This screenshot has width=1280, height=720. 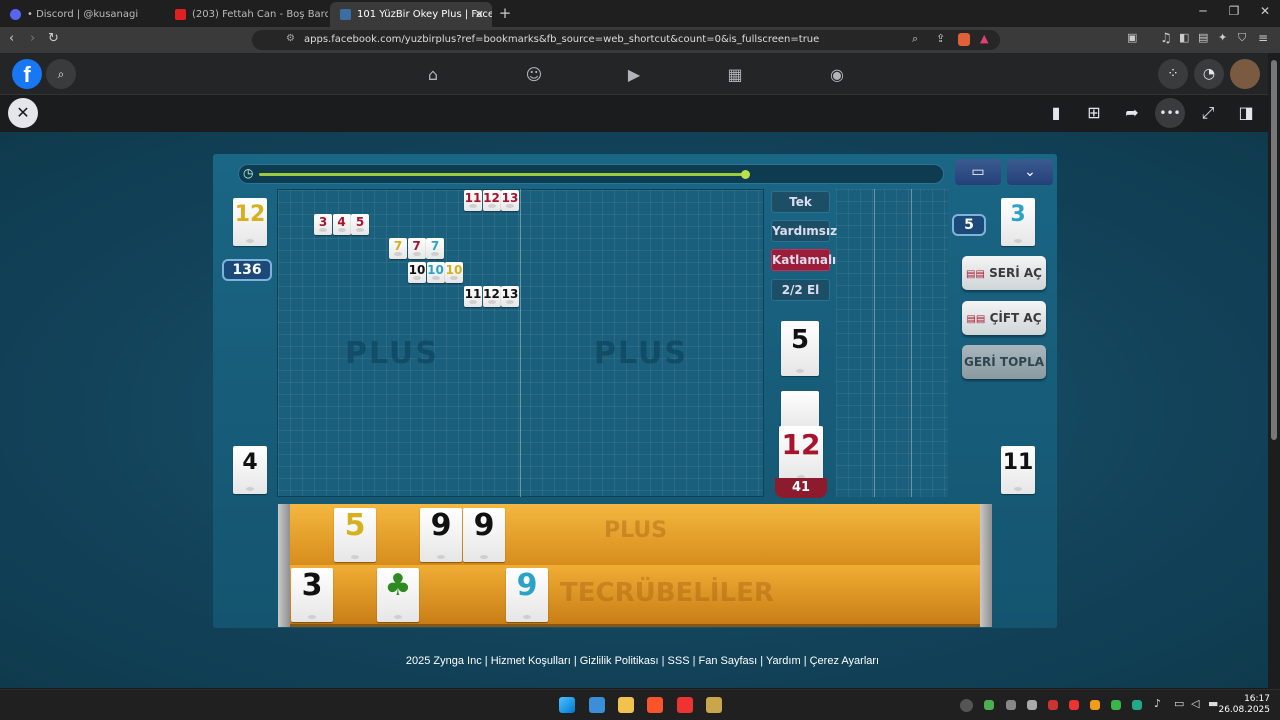 I want to click on site-info-icon: ⚙, so click(x=290, y=38).